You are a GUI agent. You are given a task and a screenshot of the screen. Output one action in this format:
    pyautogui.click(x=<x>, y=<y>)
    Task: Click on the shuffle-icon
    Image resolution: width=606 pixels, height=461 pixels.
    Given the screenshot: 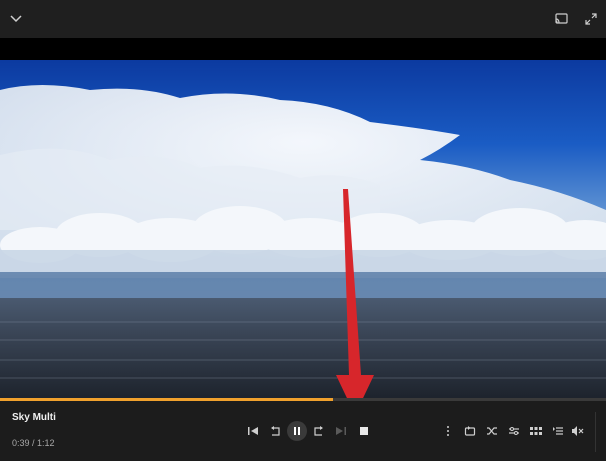 What is the action you would take?
    pyautogui.click(x=492, y=431)
    